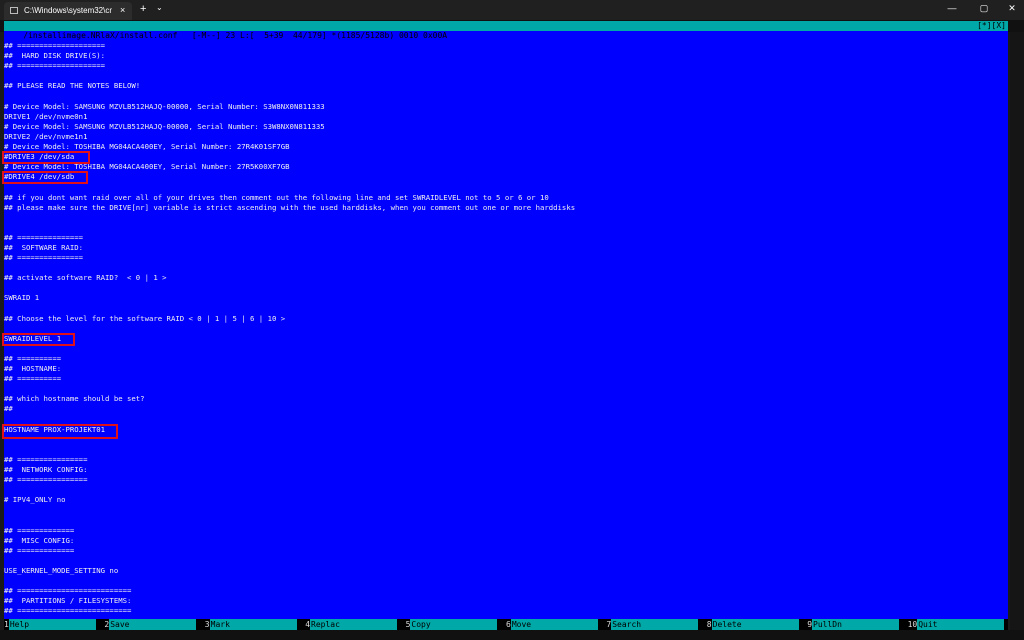 This screenshot has width=1024, height=640. I want to click on config-line: ## HOSTNAME:, so click(506, 369).